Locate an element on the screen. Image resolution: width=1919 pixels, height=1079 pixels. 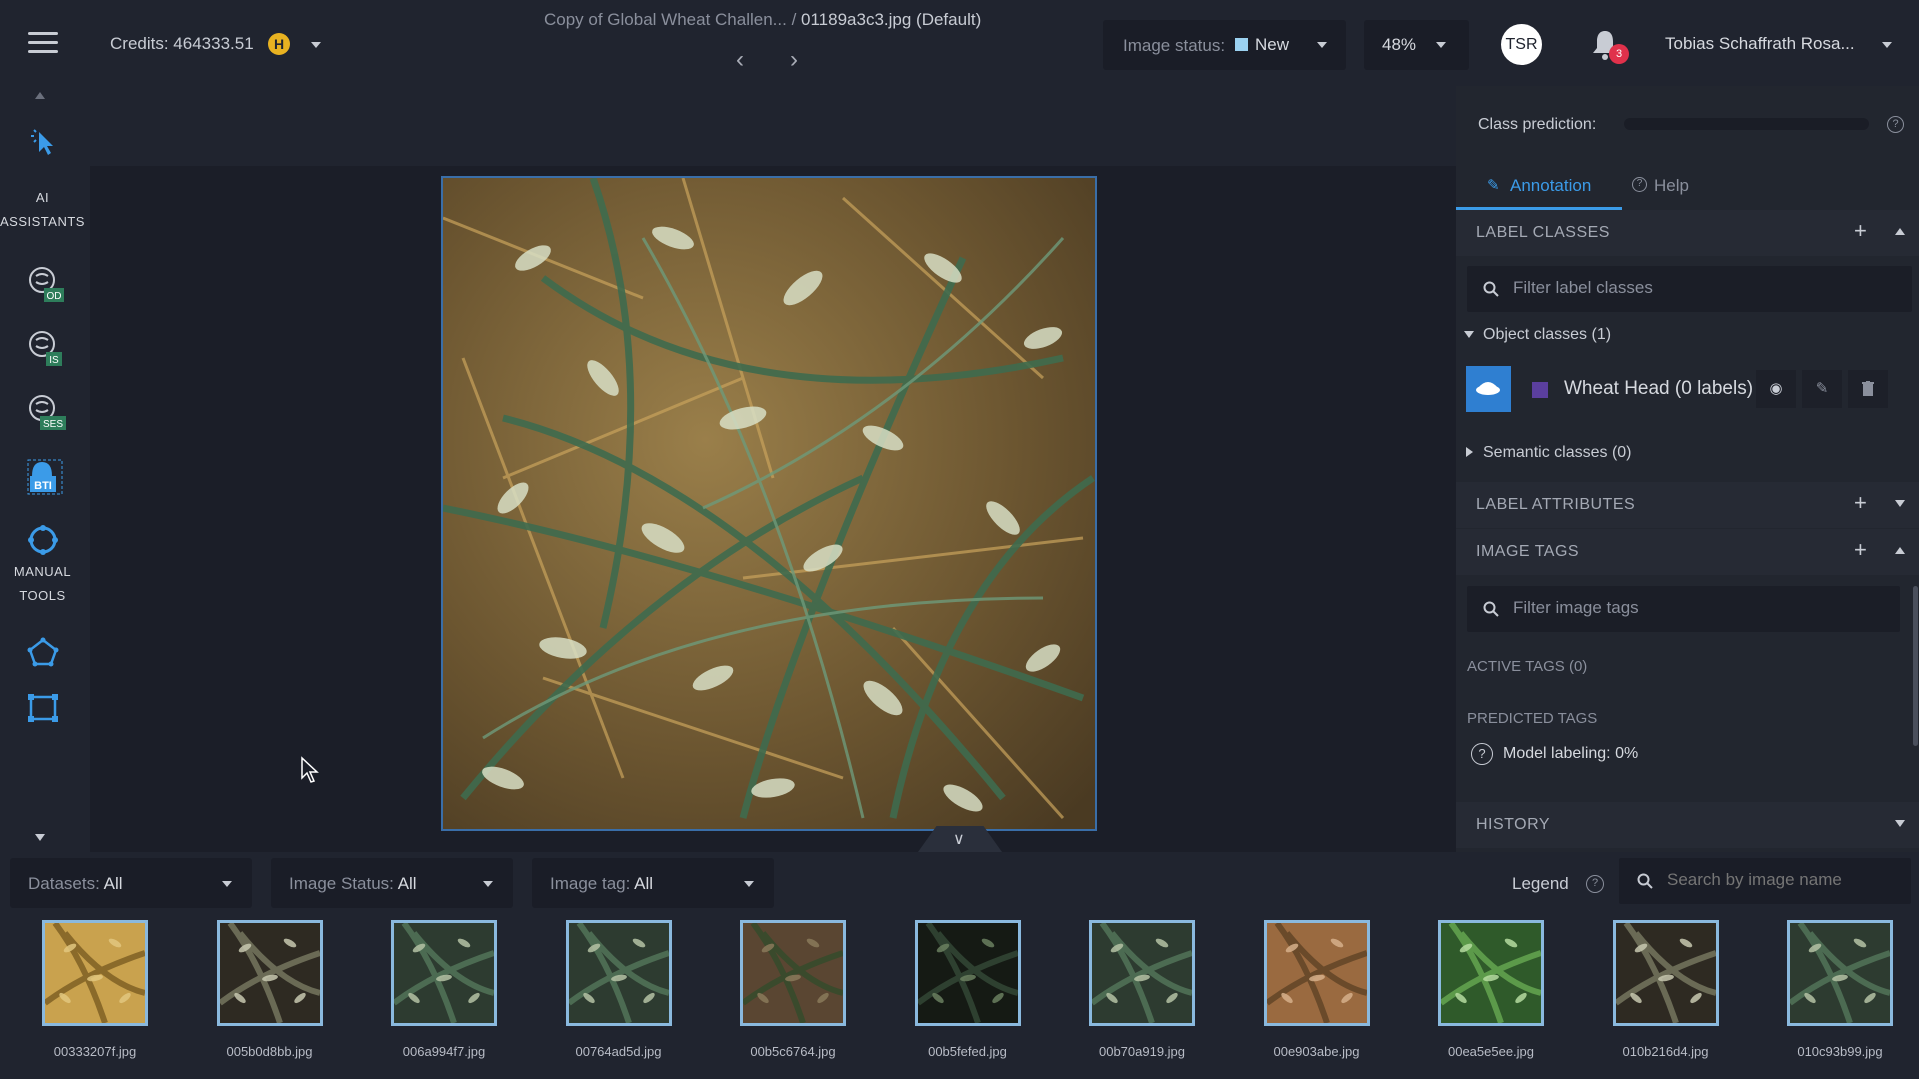
image-status-value: New is located at coordinates (1272, 44).